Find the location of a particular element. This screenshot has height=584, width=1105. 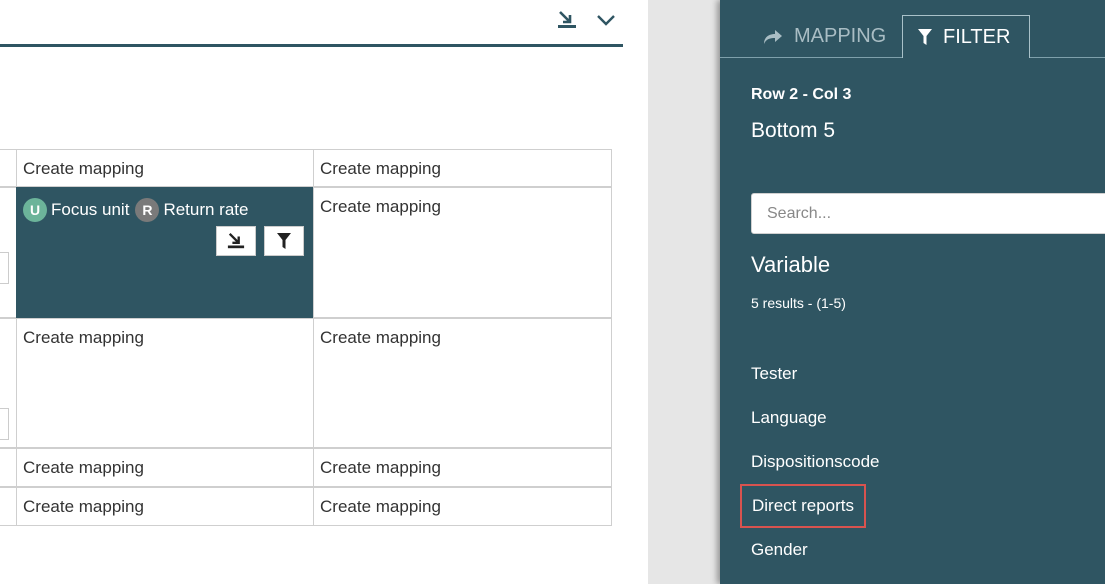

tab-filter: FILTER is located at coordinates (966, 36).